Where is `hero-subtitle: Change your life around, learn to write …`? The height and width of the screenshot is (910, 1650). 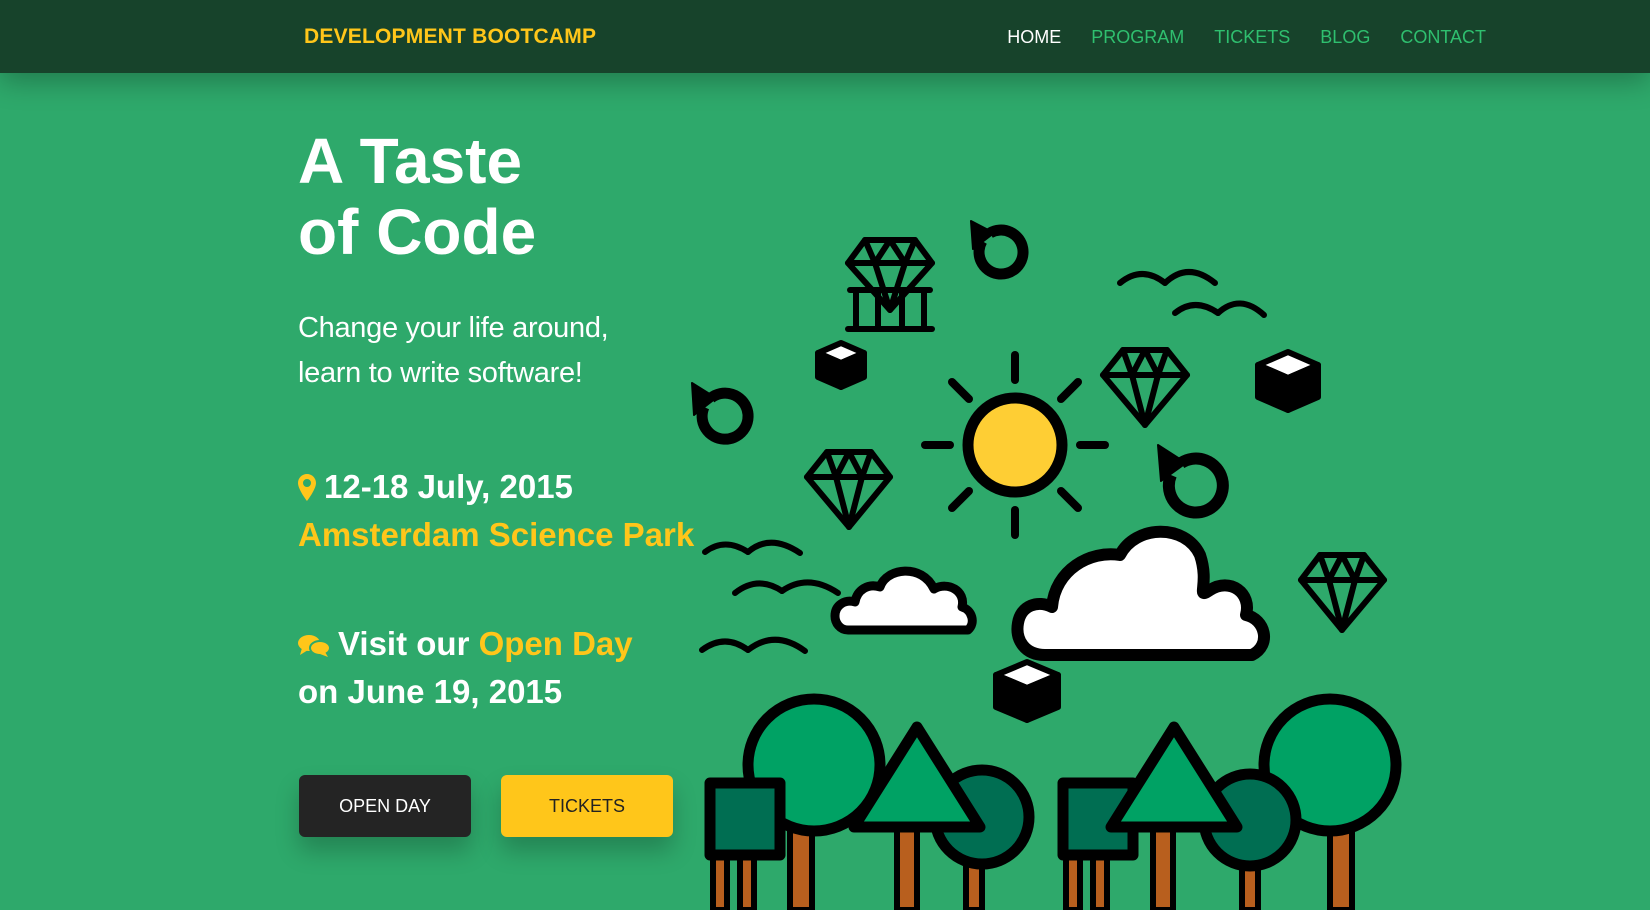
hero-subtitle: Change your life around, learn to write … is located at coordinates (508, 351).